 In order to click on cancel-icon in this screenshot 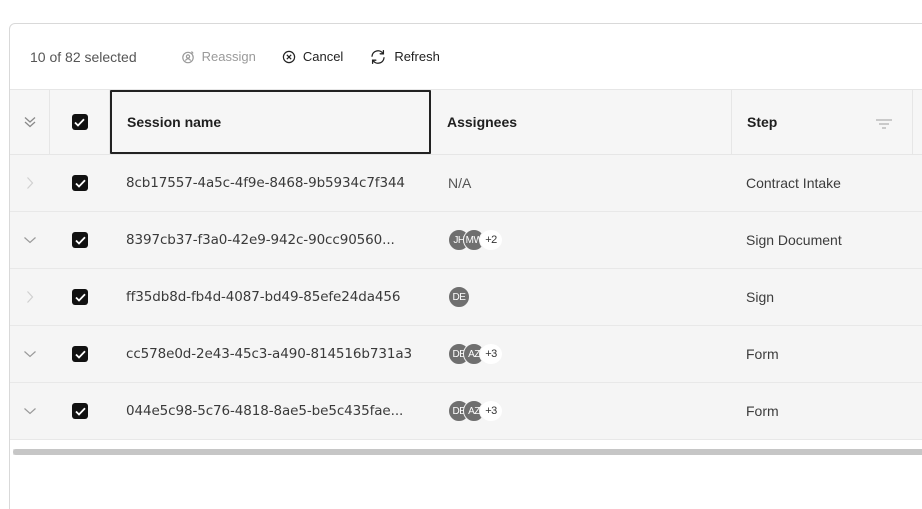, I will do `click(289, 56)`.